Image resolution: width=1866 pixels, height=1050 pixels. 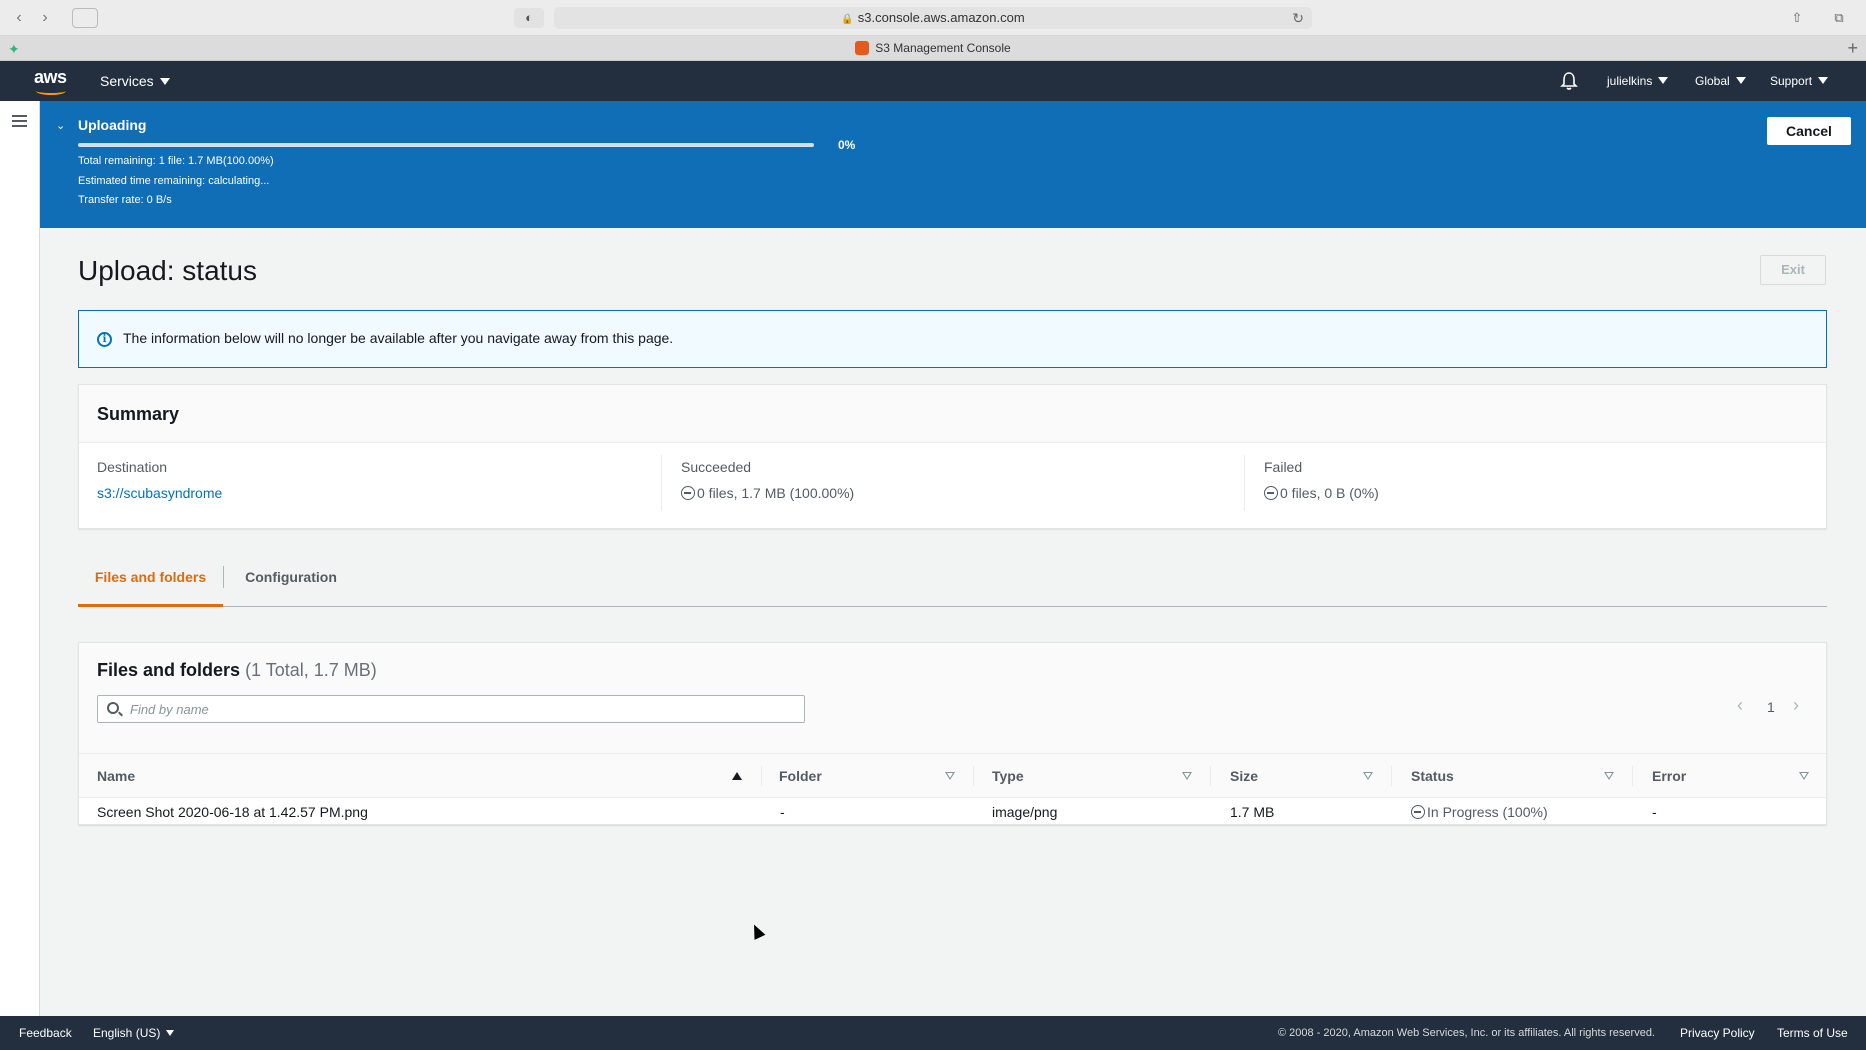 What do you see at coordinates (1771, 707) in the screenshot?
I see `page-number: 1` at bounding box center [1771, 707].